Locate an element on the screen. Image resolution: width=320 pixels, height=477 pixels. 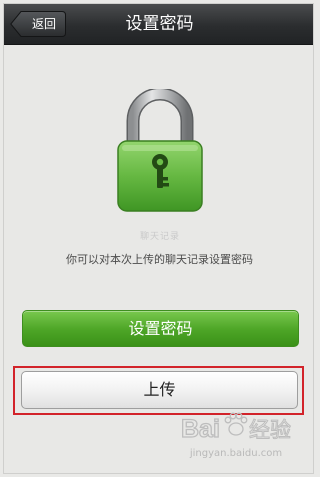
upload-button: 上传 is located at coordinates (159, 390).